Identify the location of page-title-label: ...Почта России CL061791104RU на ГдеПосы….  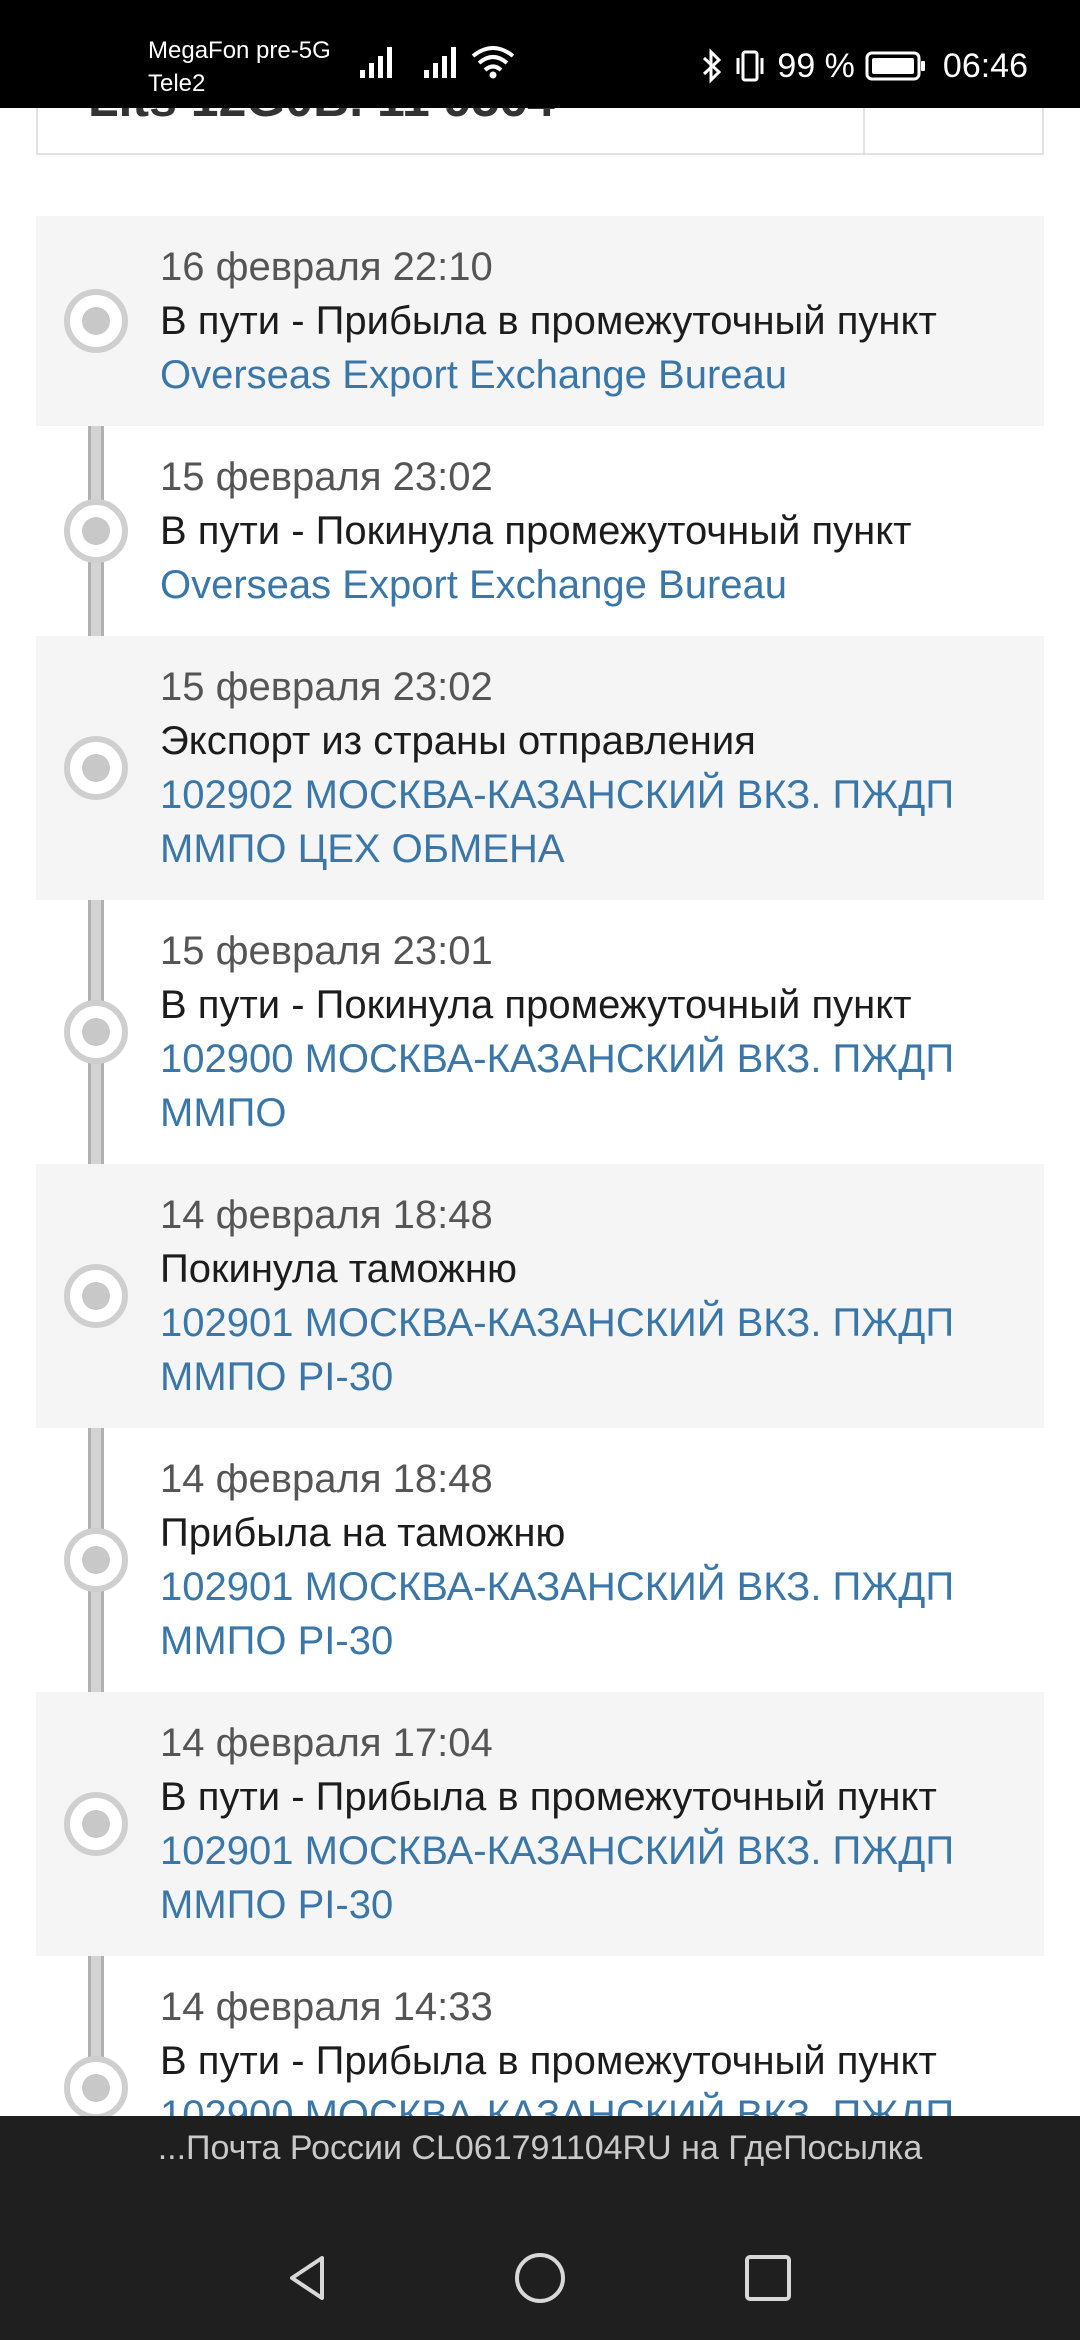
(540, 2148).